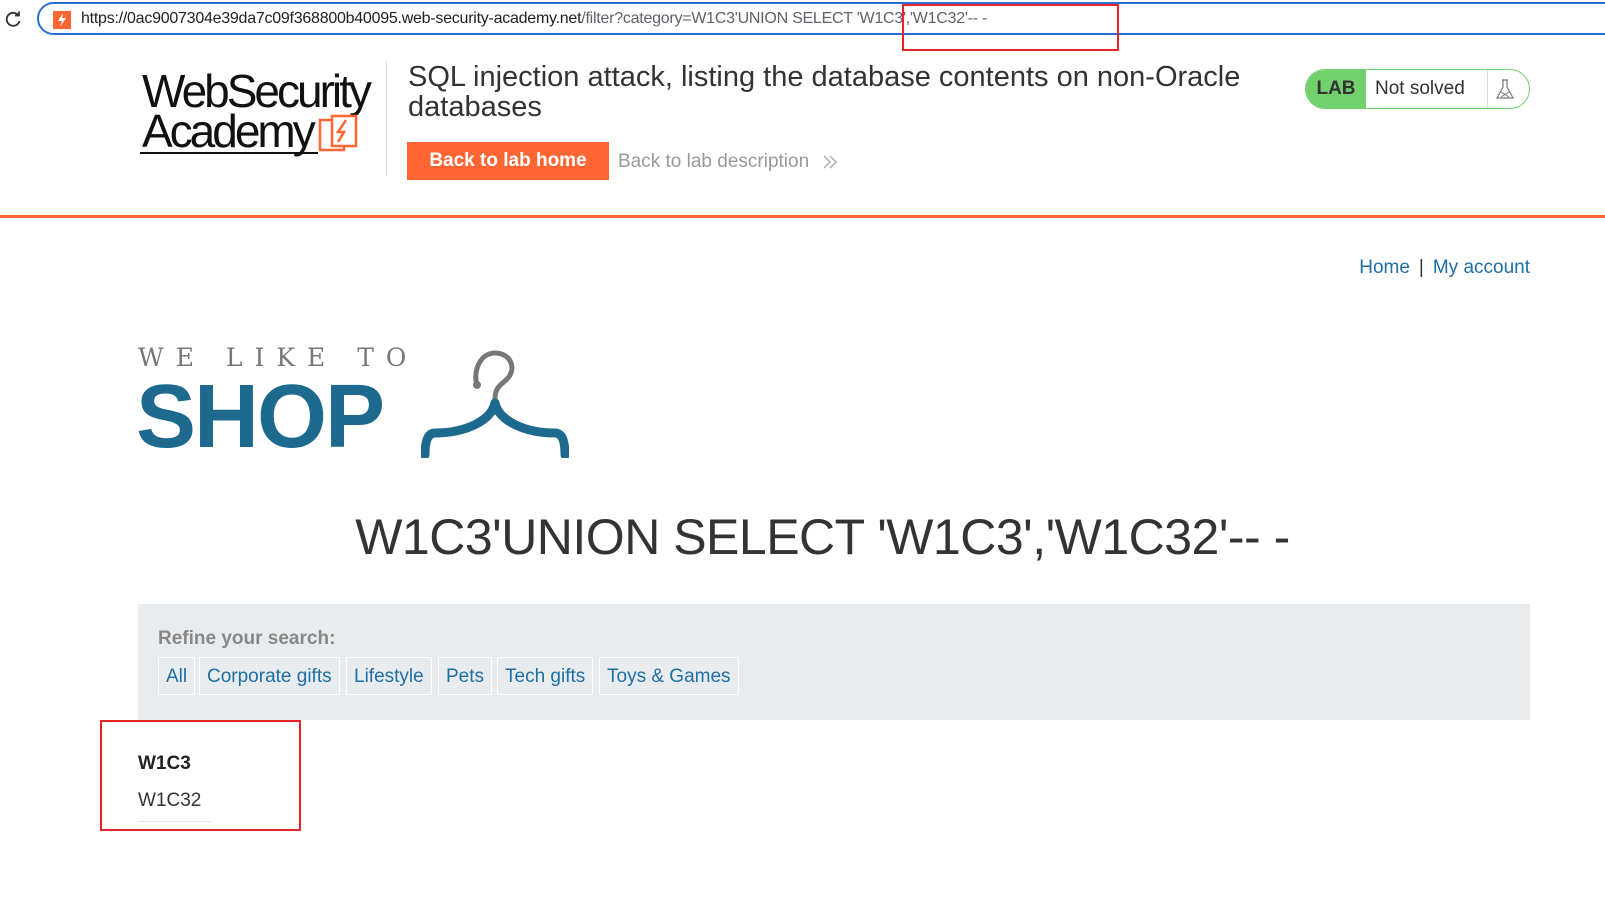 The image size is (1605, 911). Describe the element at coordinates (669, 676) in the screenshot. I see `filter-toys-games: Toys & Games` at that location.